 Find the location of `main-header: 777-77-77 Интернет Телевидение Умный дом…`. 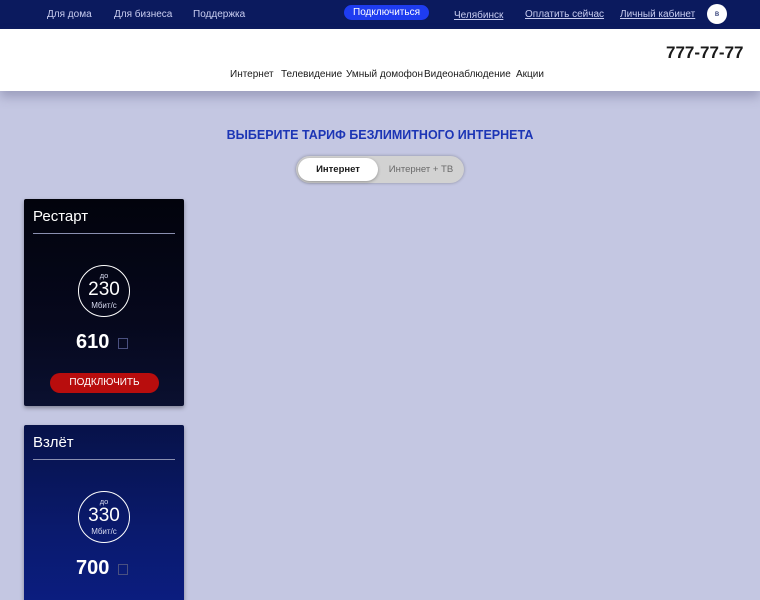

main-header: 777-77-77 Интернет Телевидение Умный дом… is located at coordinates (380, 60).